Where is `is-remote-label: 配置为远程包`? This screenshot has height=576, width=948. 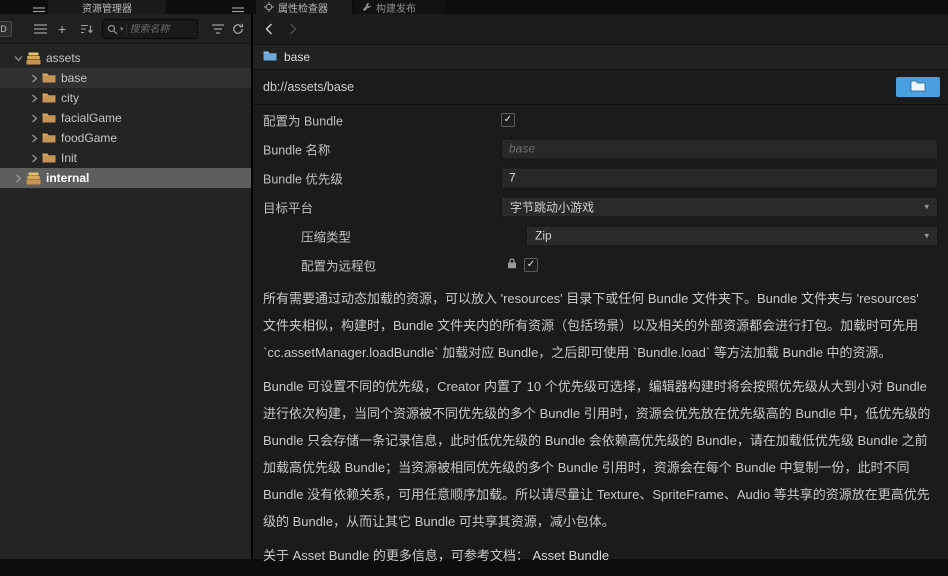 is-remote-label: 配置为远程包 is located at coordinates (339, 266).